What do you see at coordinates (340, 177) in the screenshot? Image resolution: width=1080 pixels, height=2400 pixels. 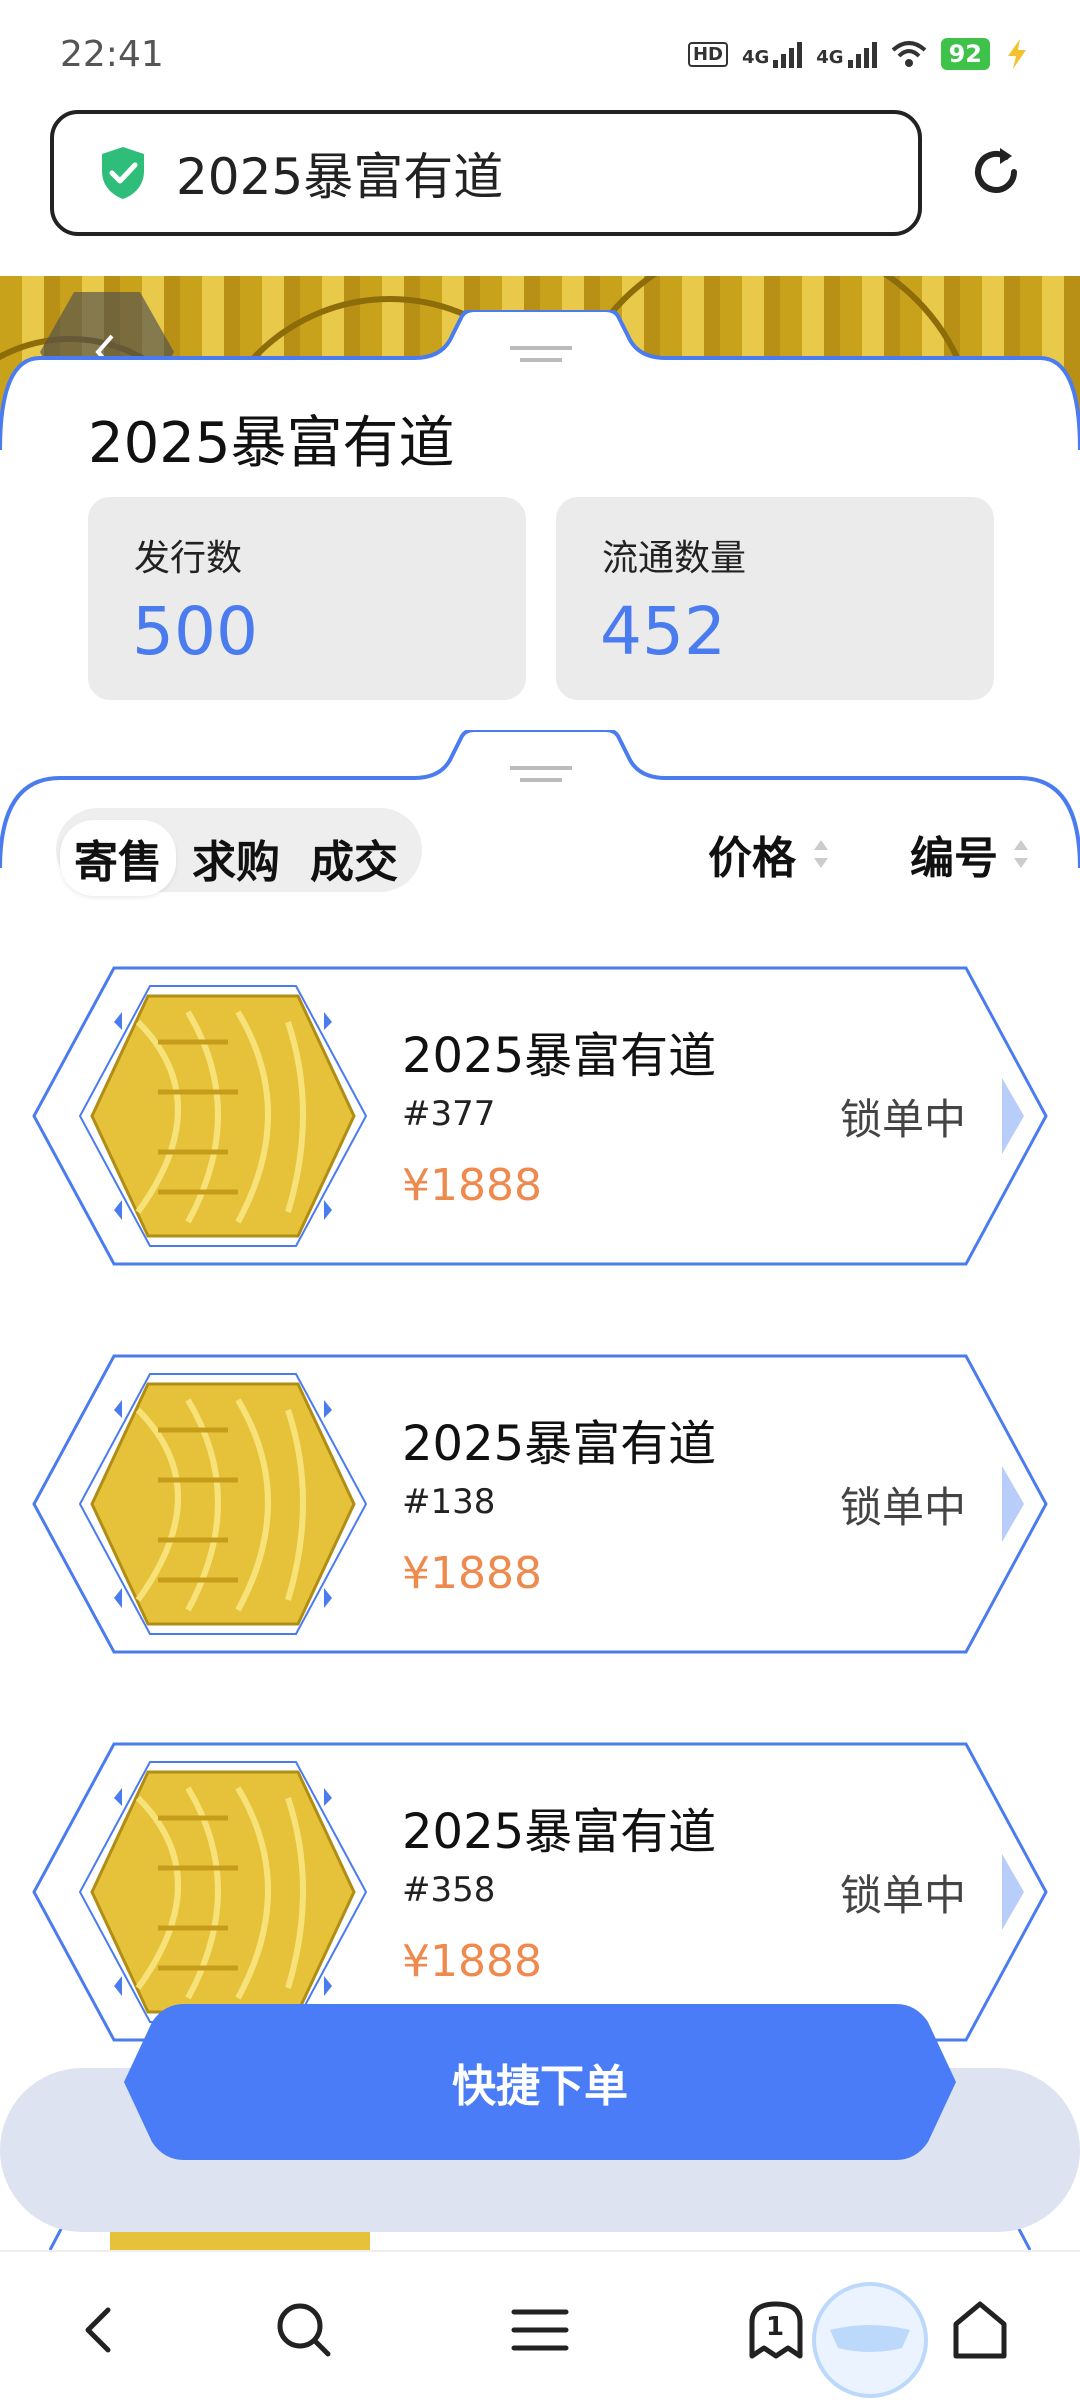 I see `address-text: 2025暴富有道` at bounding box center [340, 177].